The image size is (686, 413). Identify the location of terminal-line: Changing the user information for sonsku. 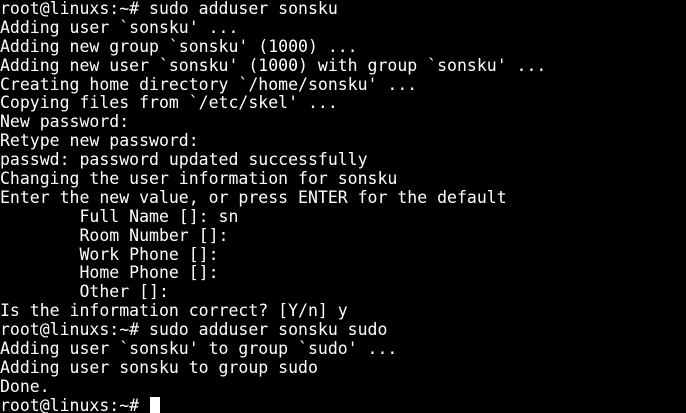
(199, 179).